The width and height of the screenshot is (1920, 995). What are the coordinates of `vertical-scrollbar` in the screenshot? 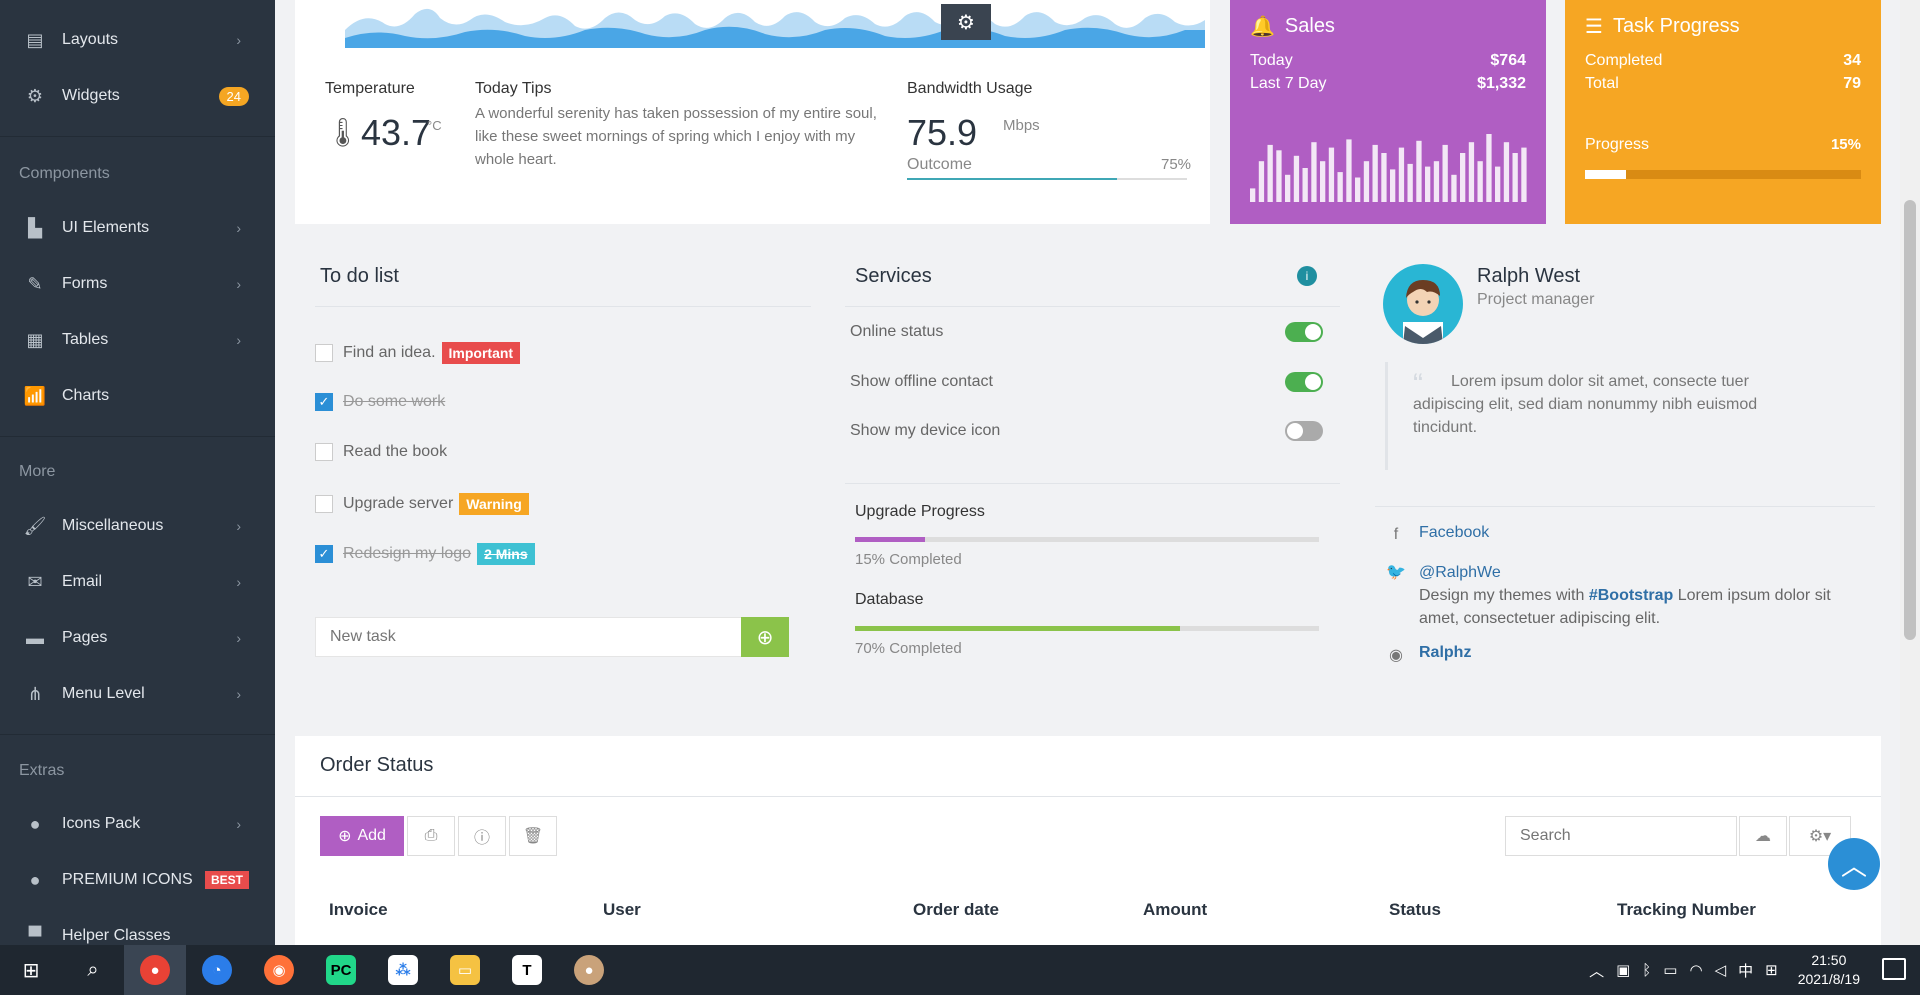 It's located at (1910, 472).